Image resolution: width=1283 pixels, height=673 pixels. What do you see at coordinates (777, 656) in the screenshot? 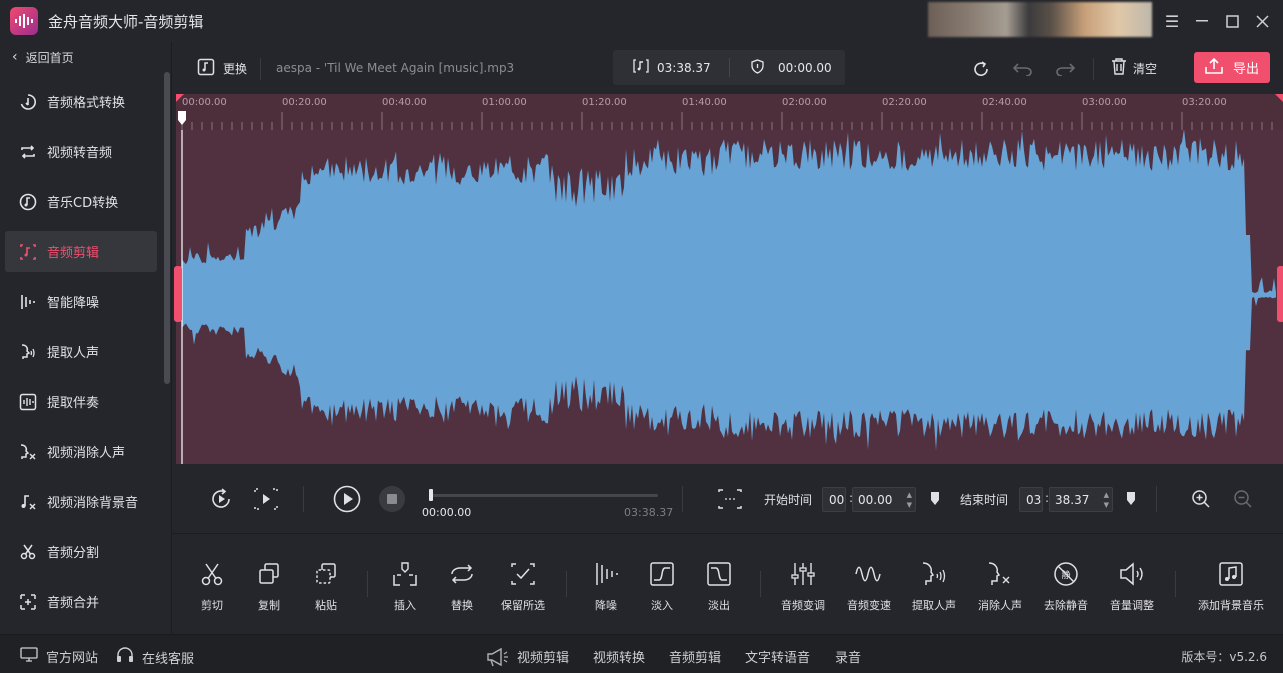
I see `promo-link-tts: 文字转语音` at bounding box center [777, 656].